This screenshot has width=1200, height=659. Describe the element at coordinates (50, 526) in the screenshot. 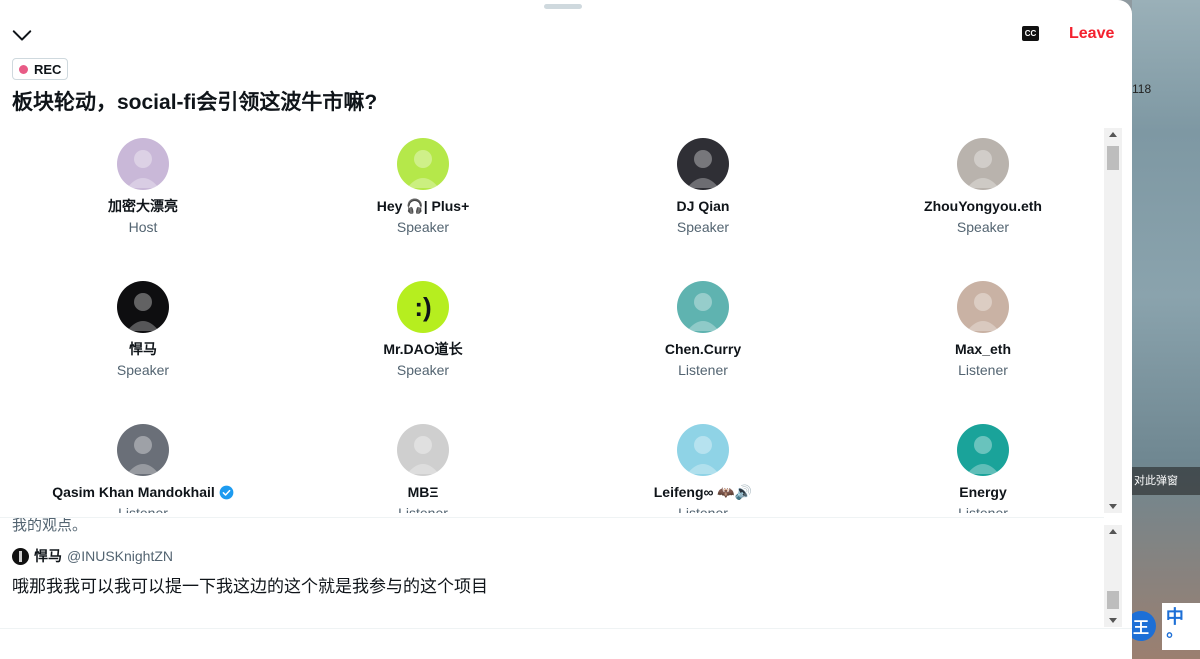

I see `previous-caption: 我的观点。` at that location.